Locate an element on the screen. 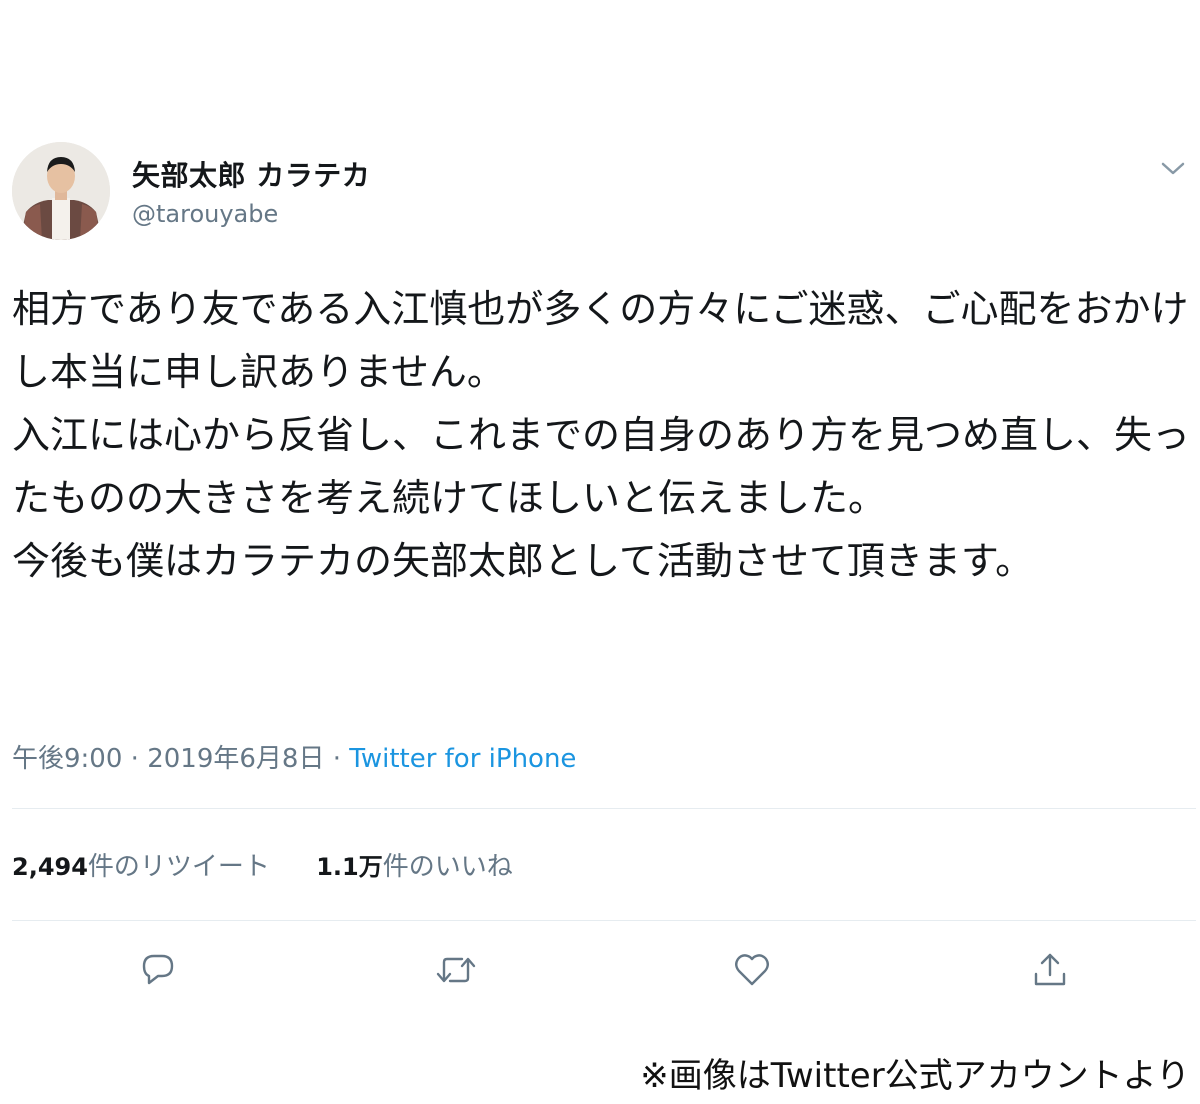 This screenshot has height=1104, width=1200. chevron-down-icon is located at coordinates (1173, 168).